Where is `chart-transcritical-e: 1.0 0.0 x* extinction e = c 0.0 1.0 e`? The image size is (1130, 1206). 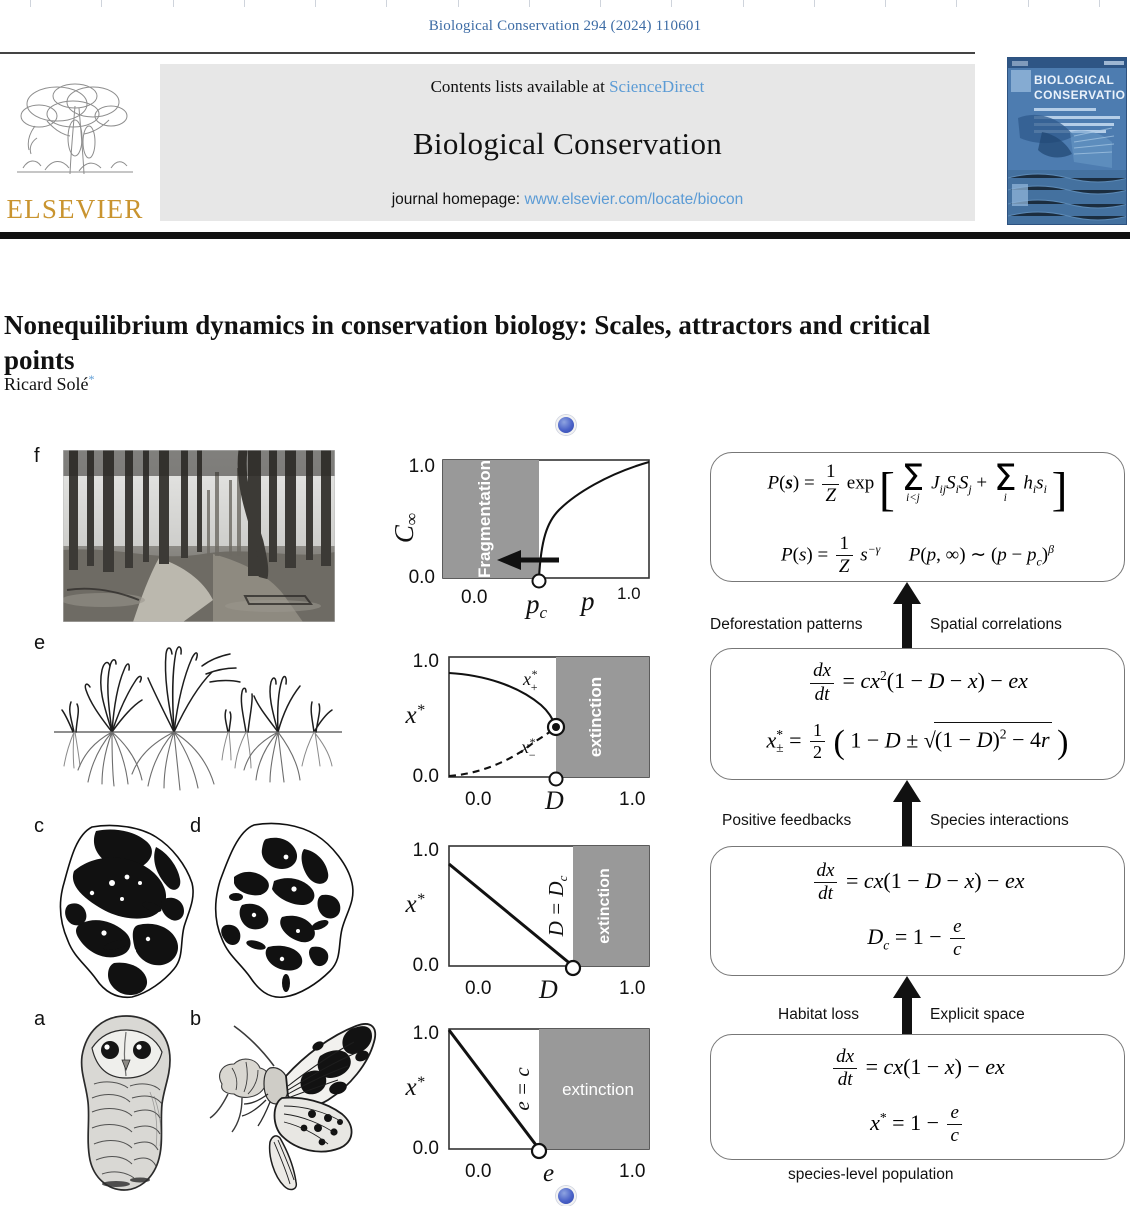 chart-transcritical-e: 1.0 0.0 x* extinction e = c 0.0 1.0 e is located at coordinates (530, 1105).